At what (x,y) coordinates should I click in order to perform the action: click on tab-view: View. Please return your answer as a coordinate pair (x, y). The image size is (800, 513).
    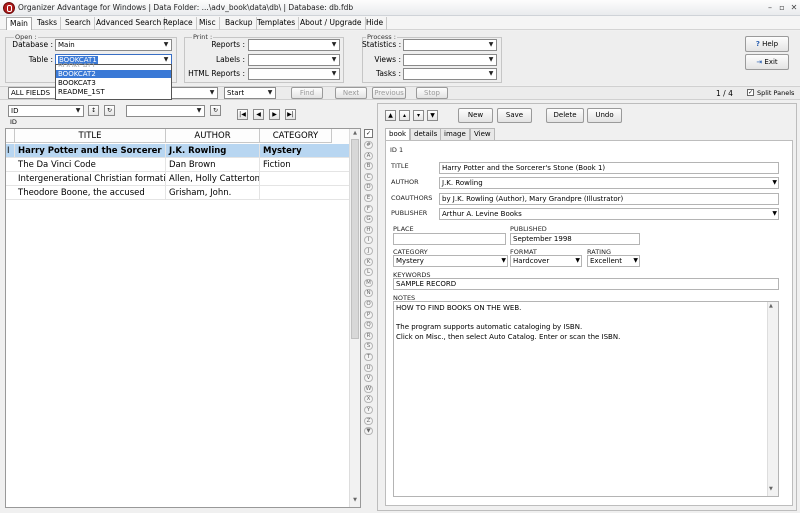
    Looking at the image, I should click on (482, 134).